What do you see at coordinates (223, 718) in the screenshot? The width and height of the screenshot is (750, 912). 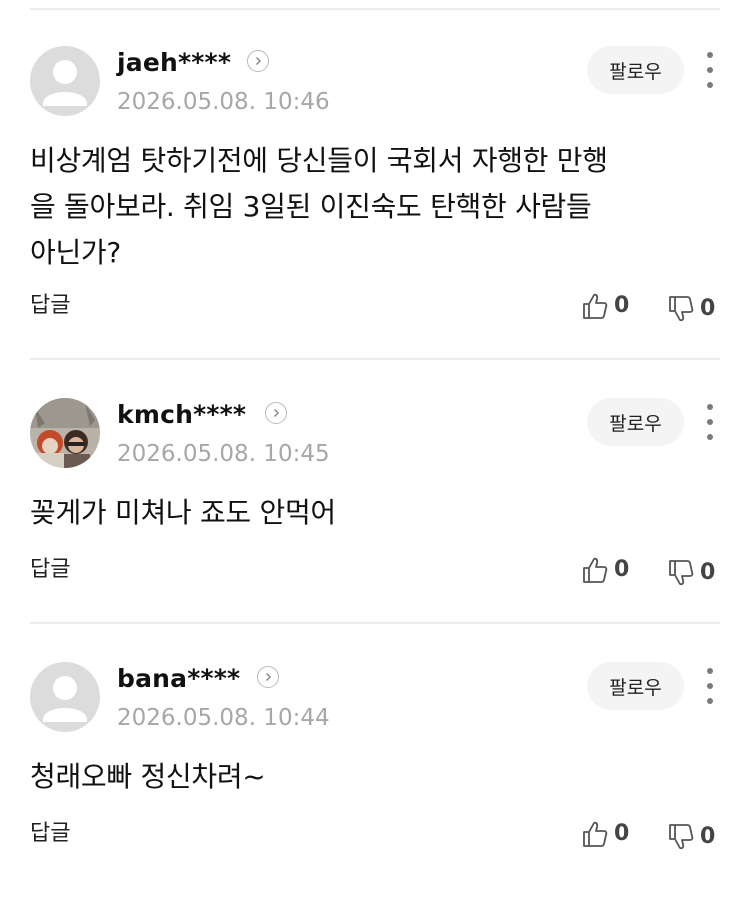 I see `comment-date: 2026.05.08. 10:44` at bounding box center [223, 718].